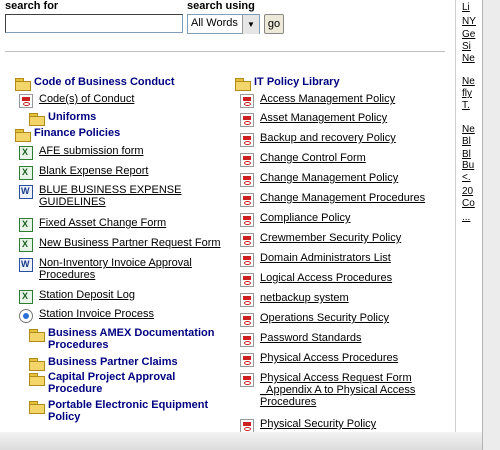 Image resolution: width=500 pixels, height=450 pixels. I want to click on link-label: Non-Inventory Invoice Approval, so click(115, 263).